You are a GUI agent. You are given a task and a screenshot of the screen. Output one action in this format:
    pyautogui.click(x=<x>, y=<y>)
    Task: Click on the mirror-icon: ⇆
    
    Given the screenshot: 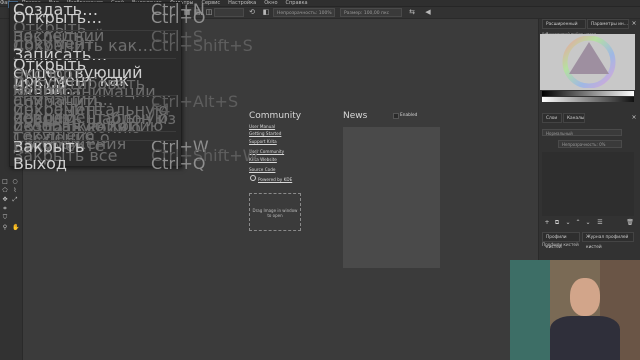 What is the action you would take?
    pyautogui.click(x=412, y=12)
    